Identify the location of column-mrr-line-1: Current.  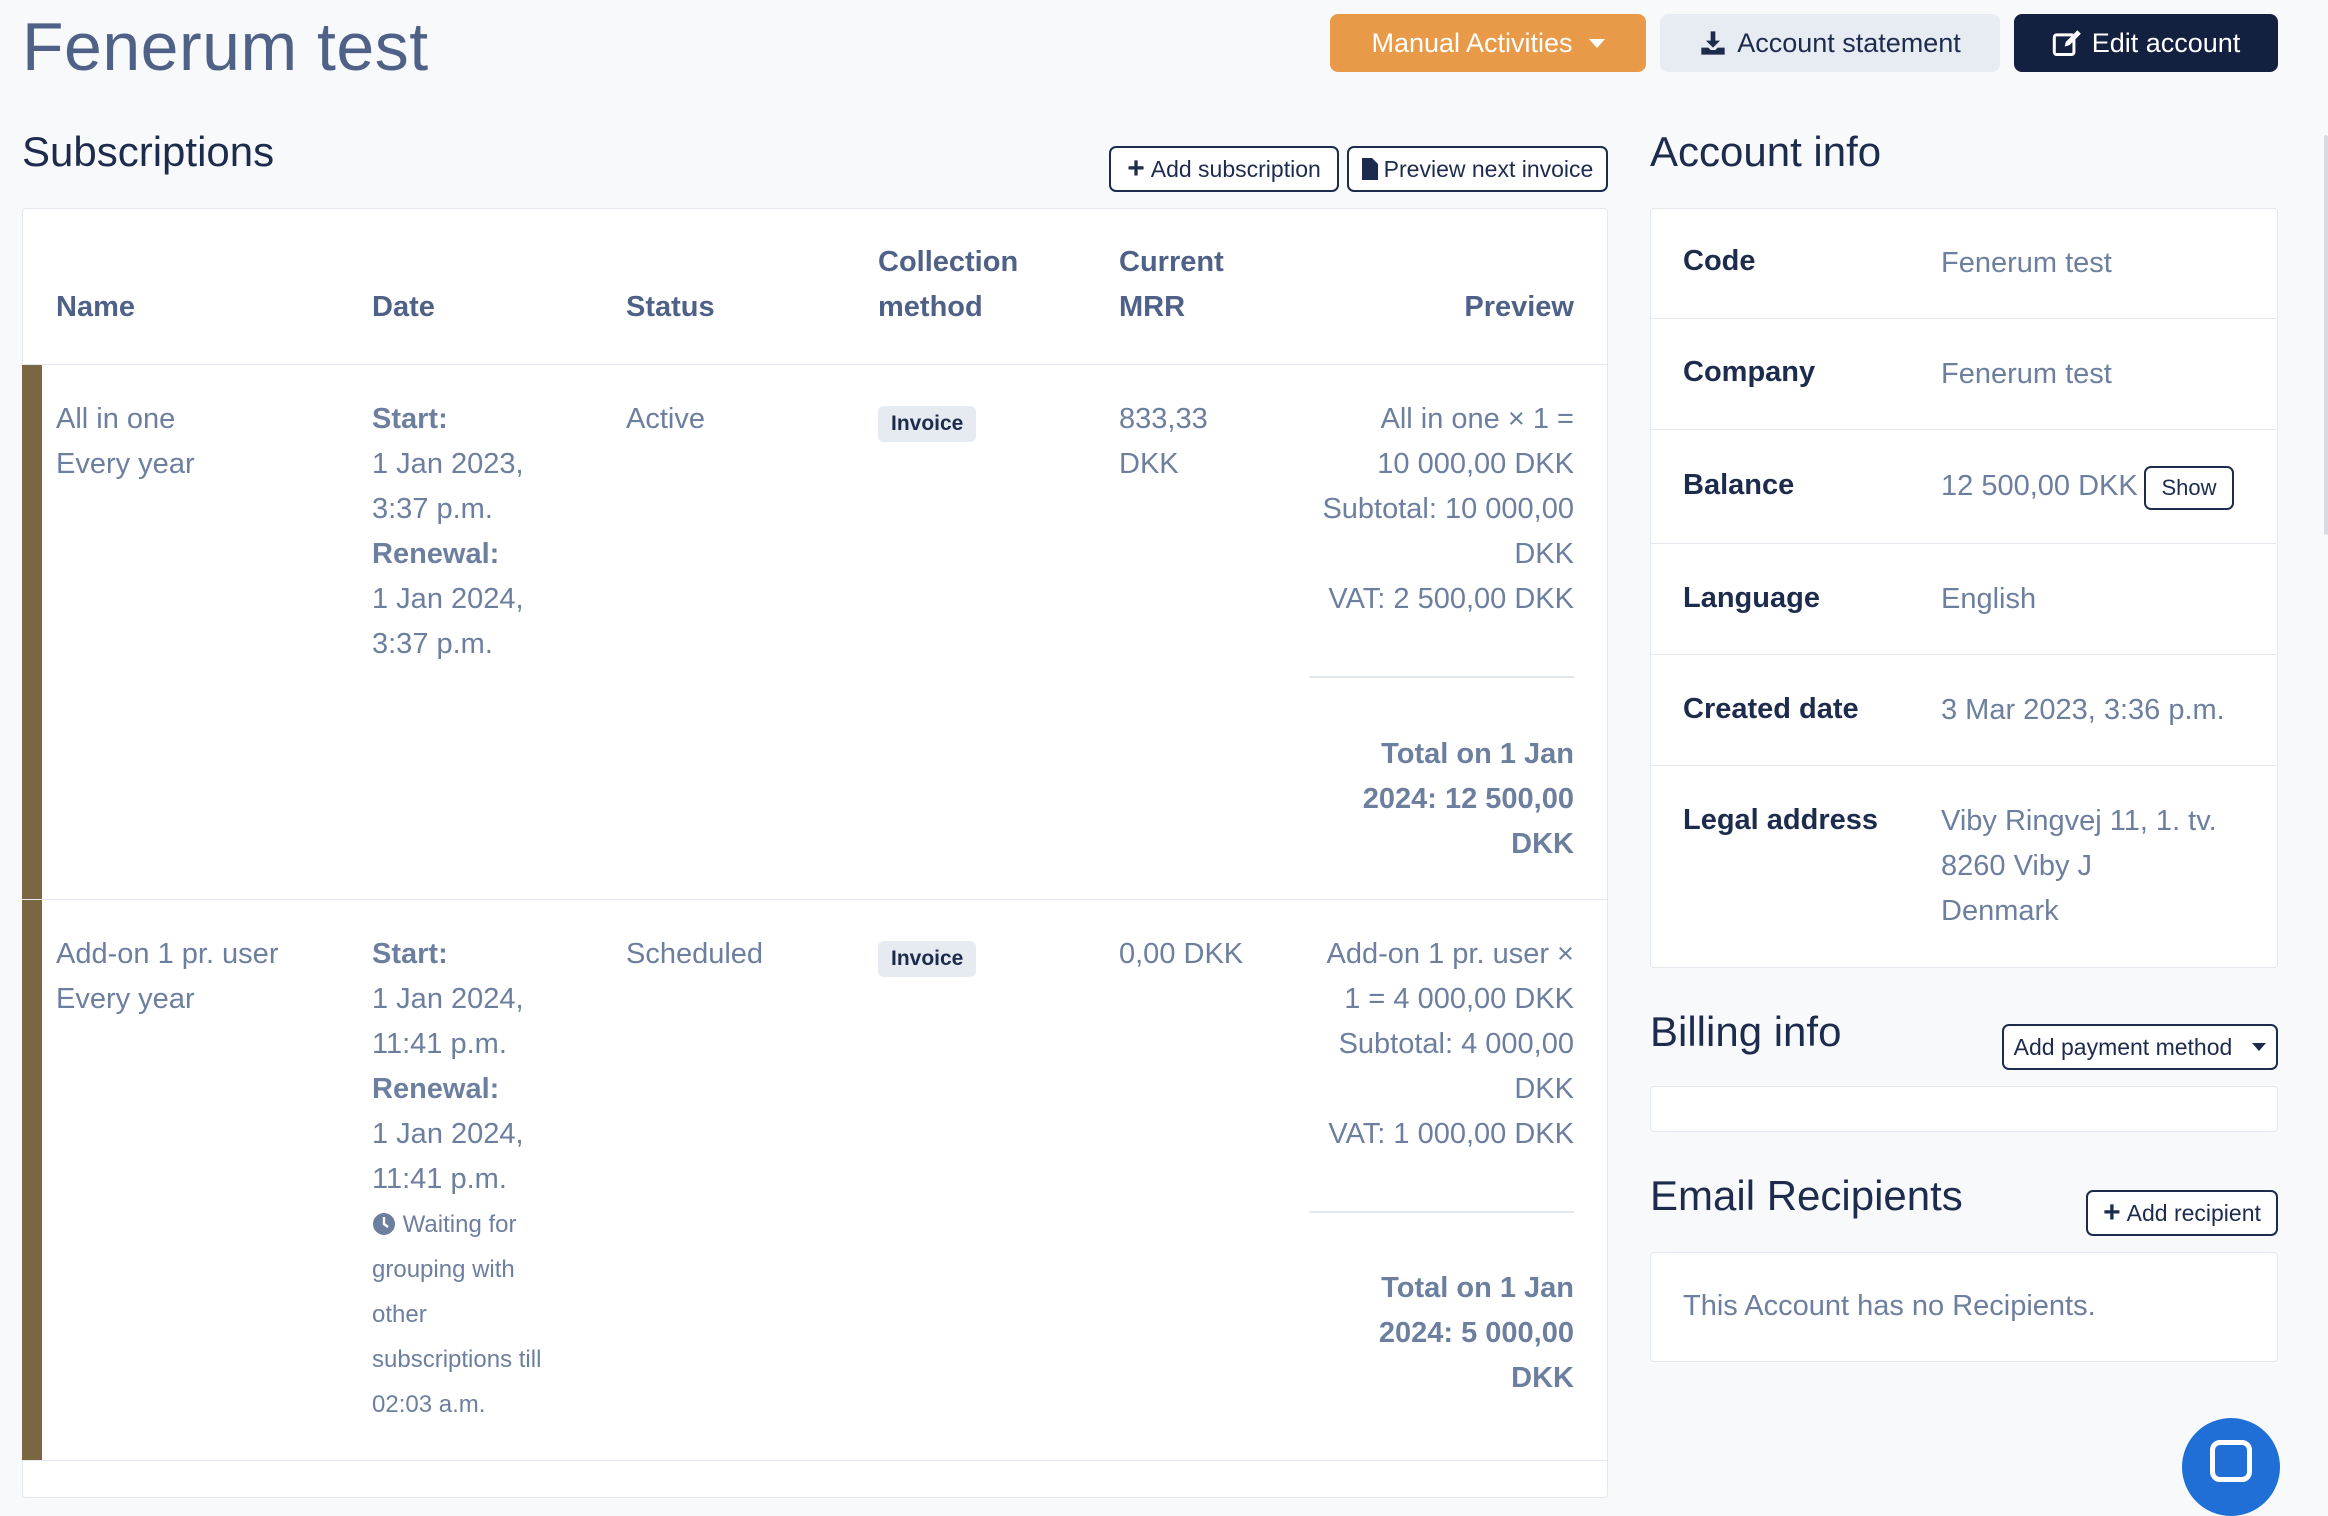
(1171, 262).